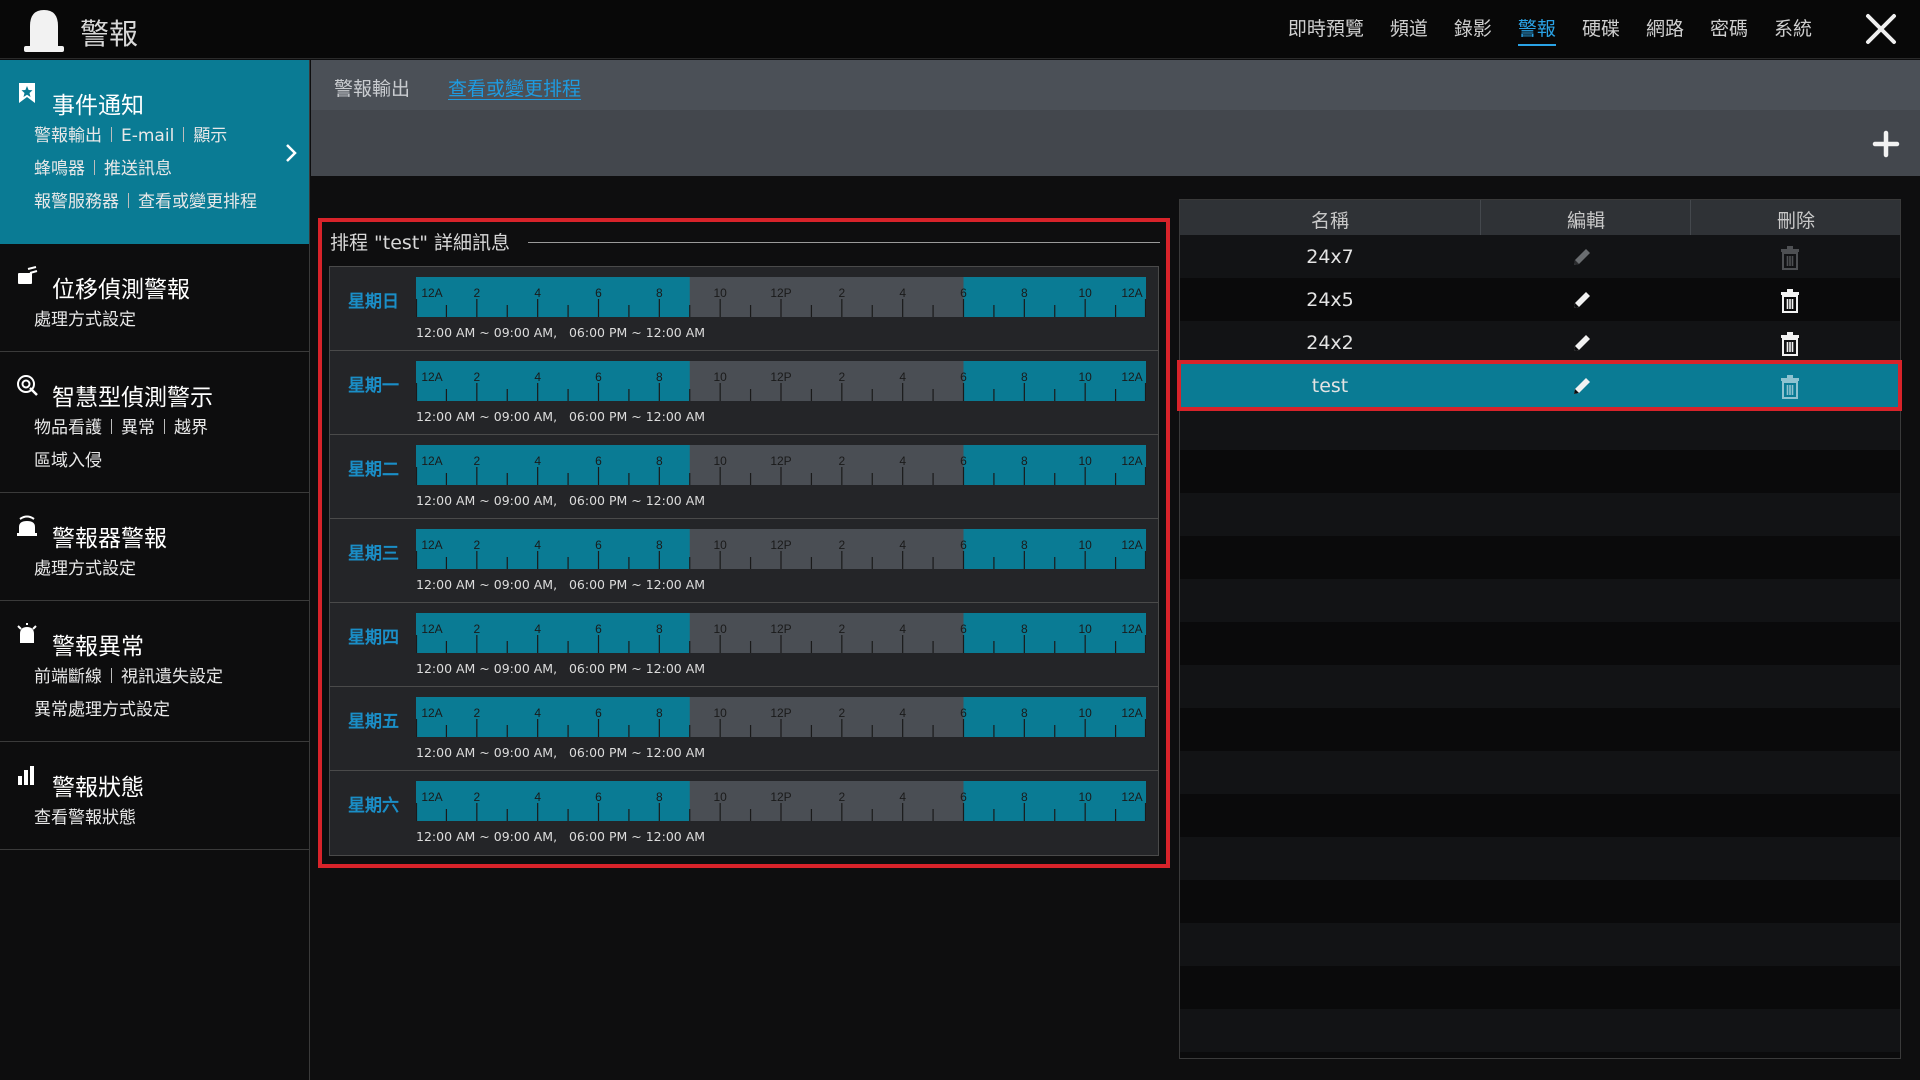 Image resolution: width=1920 pixels, height=1080 pixels. I want to click on sidebar-link: 物品看護, so click(68, 428).